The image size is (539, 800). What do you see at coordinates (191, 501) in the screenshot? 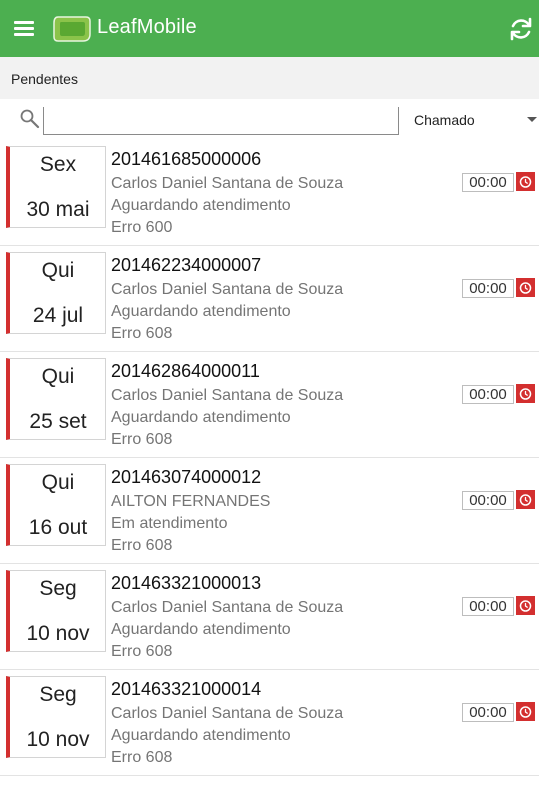
I see `ticket-person: AILTON FERNANDES` at bounding box center [191, 501].